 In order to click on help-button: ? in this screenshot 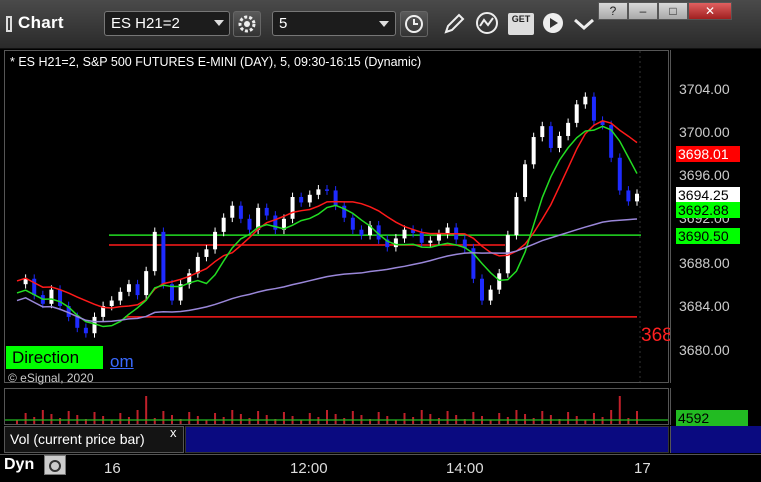, I will do `click(613, 11)`.